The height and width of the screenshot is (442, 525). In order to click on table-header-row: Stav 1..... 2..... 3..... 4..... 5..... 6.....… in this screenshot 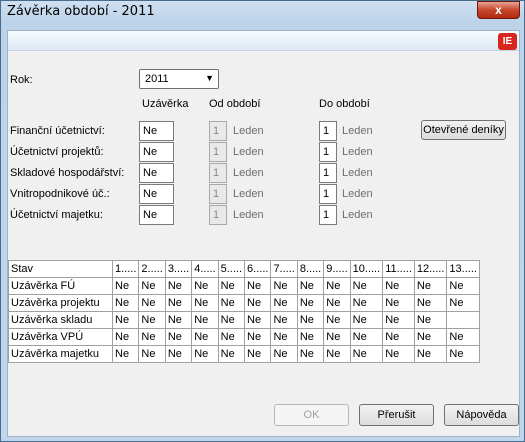, I will do `click(244, 269)`.